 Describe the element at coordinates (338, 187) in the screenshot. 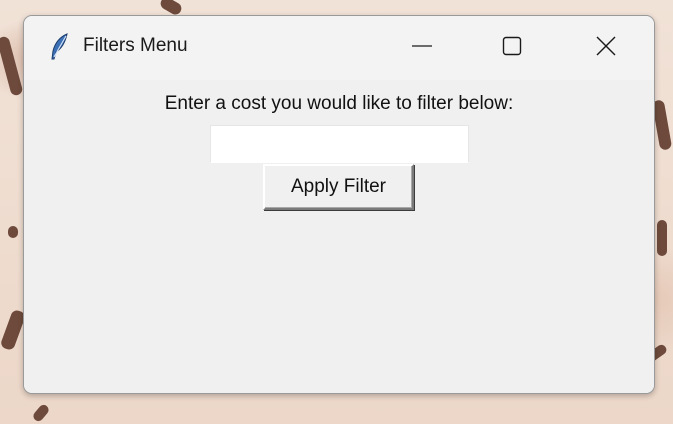

I see `apply-filter-button: Apply Filter` at that location.